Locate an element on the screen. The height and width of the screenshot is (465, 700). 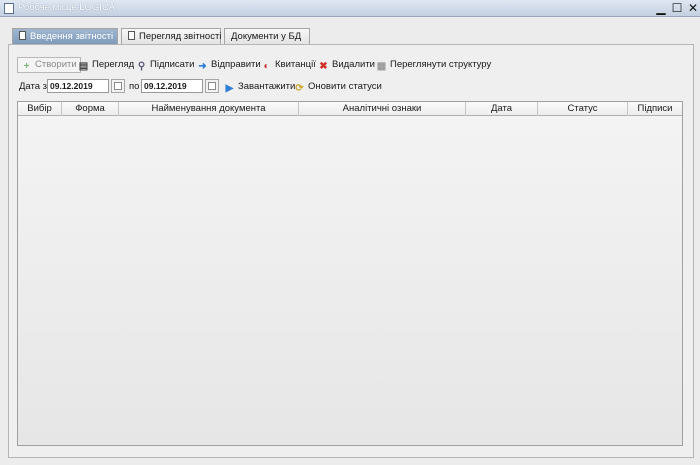
tab-label: Перегляд звітності is located at coordinates (180, 36).